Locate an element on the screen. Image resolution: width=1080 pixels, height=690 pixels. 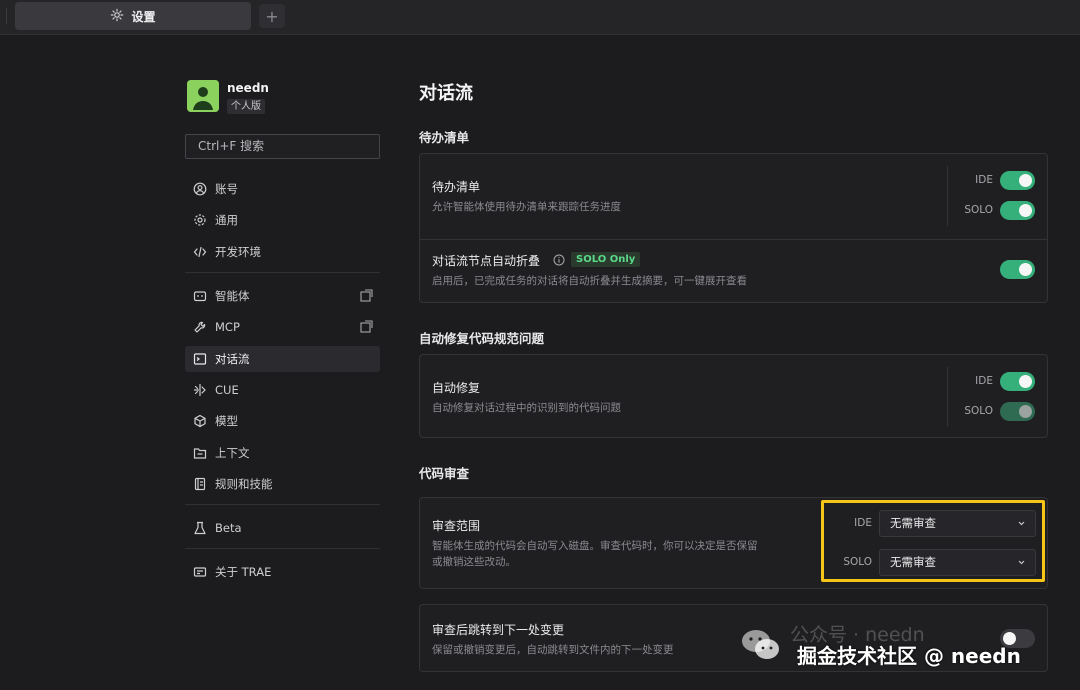
sidebar-item-label: 账号 is located at coordinates (226, 189).